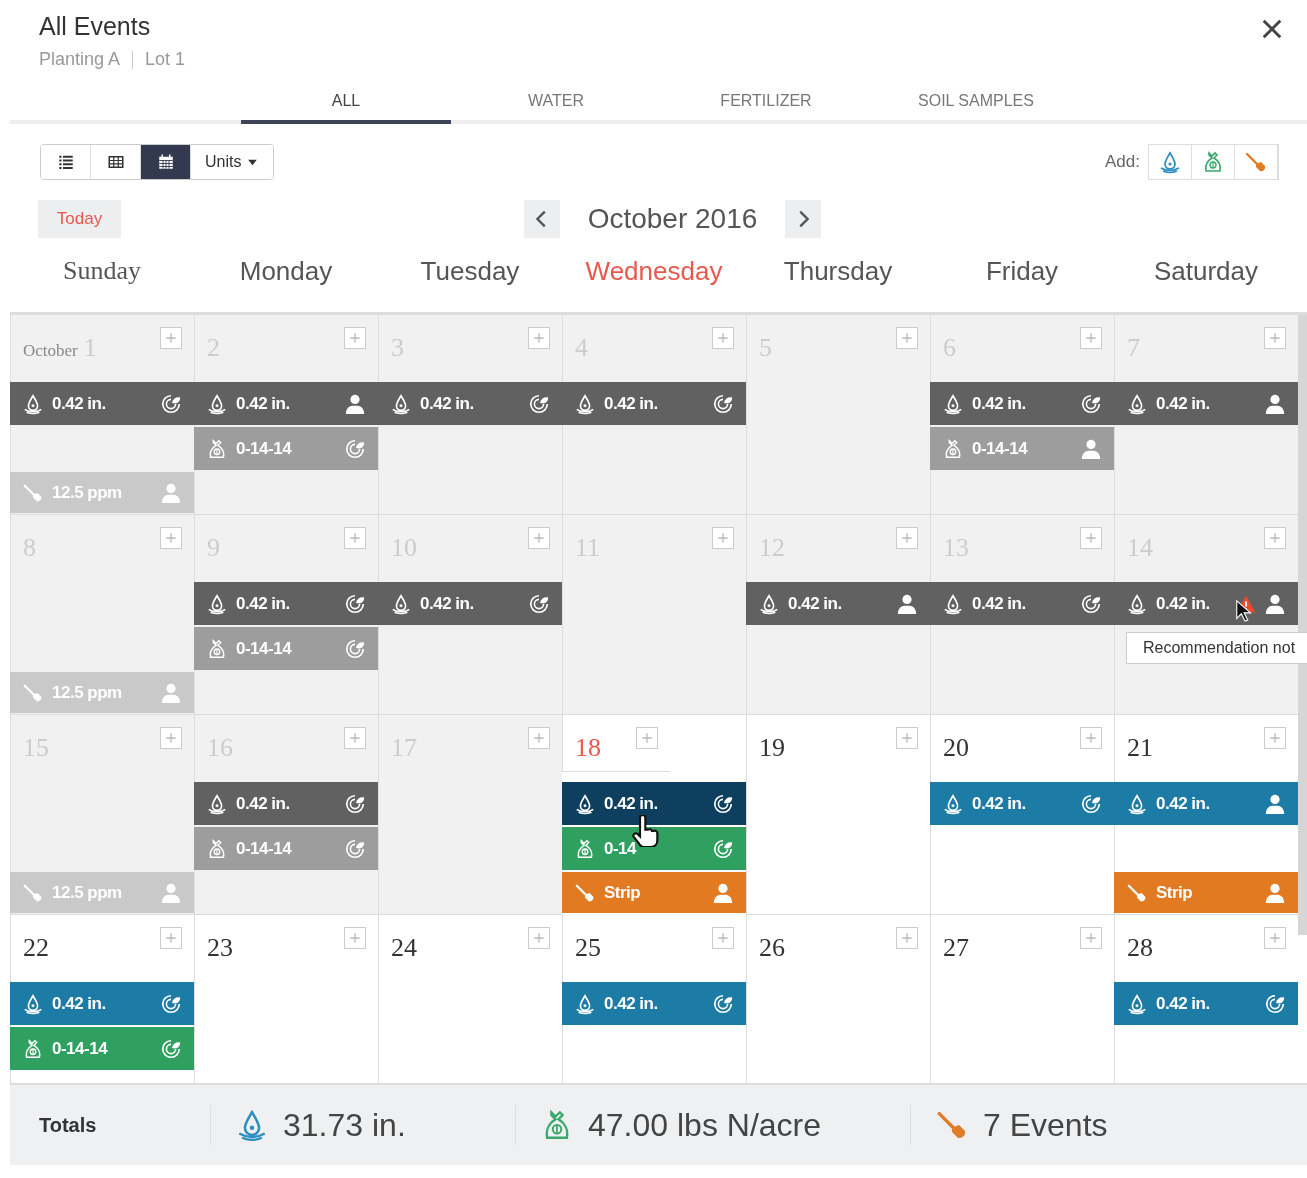 This screenshot has width=1307, height=1178. Describe the element at coordinates (115, 162) in the screenshot. I see `table-icon` at that location.